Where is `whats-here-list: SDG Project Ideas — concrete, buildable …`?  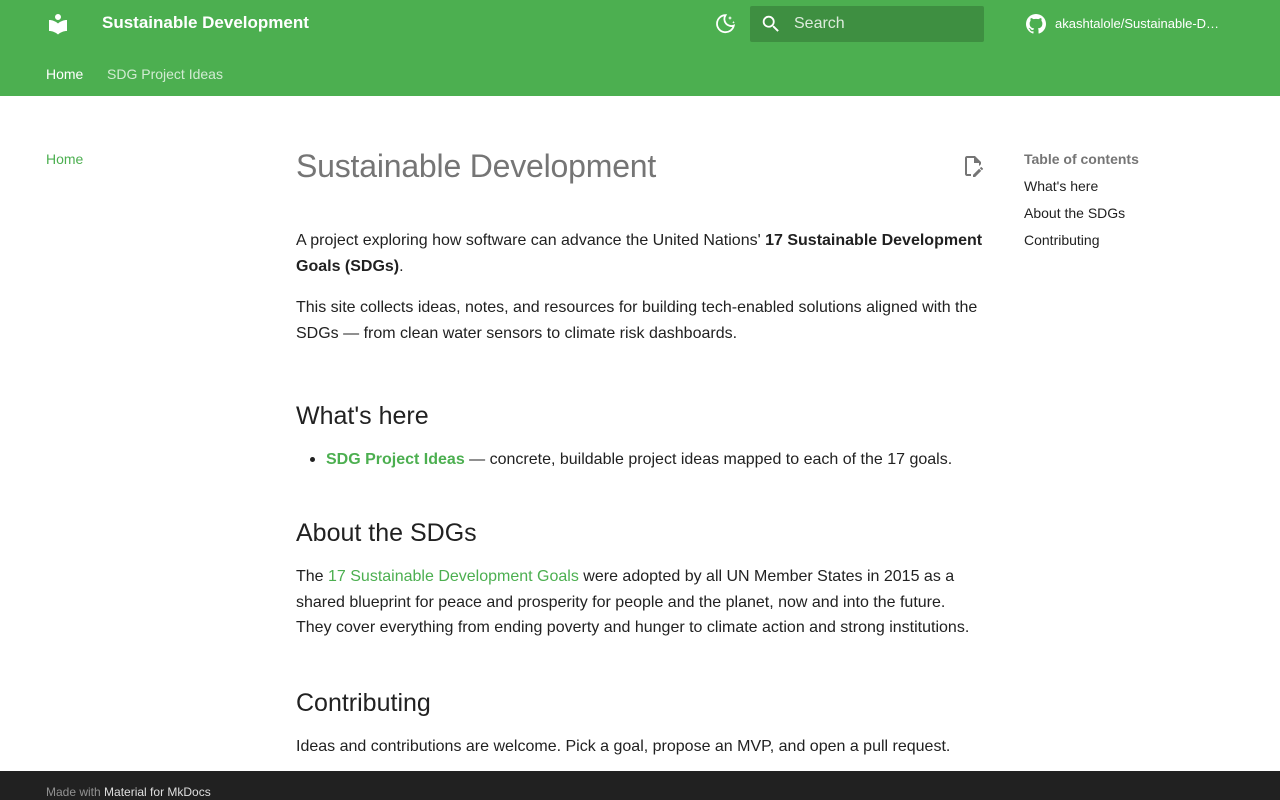 whats-here-list: SDG Project Ideas — concrete, buildable … is located at coordinates (640, 460).